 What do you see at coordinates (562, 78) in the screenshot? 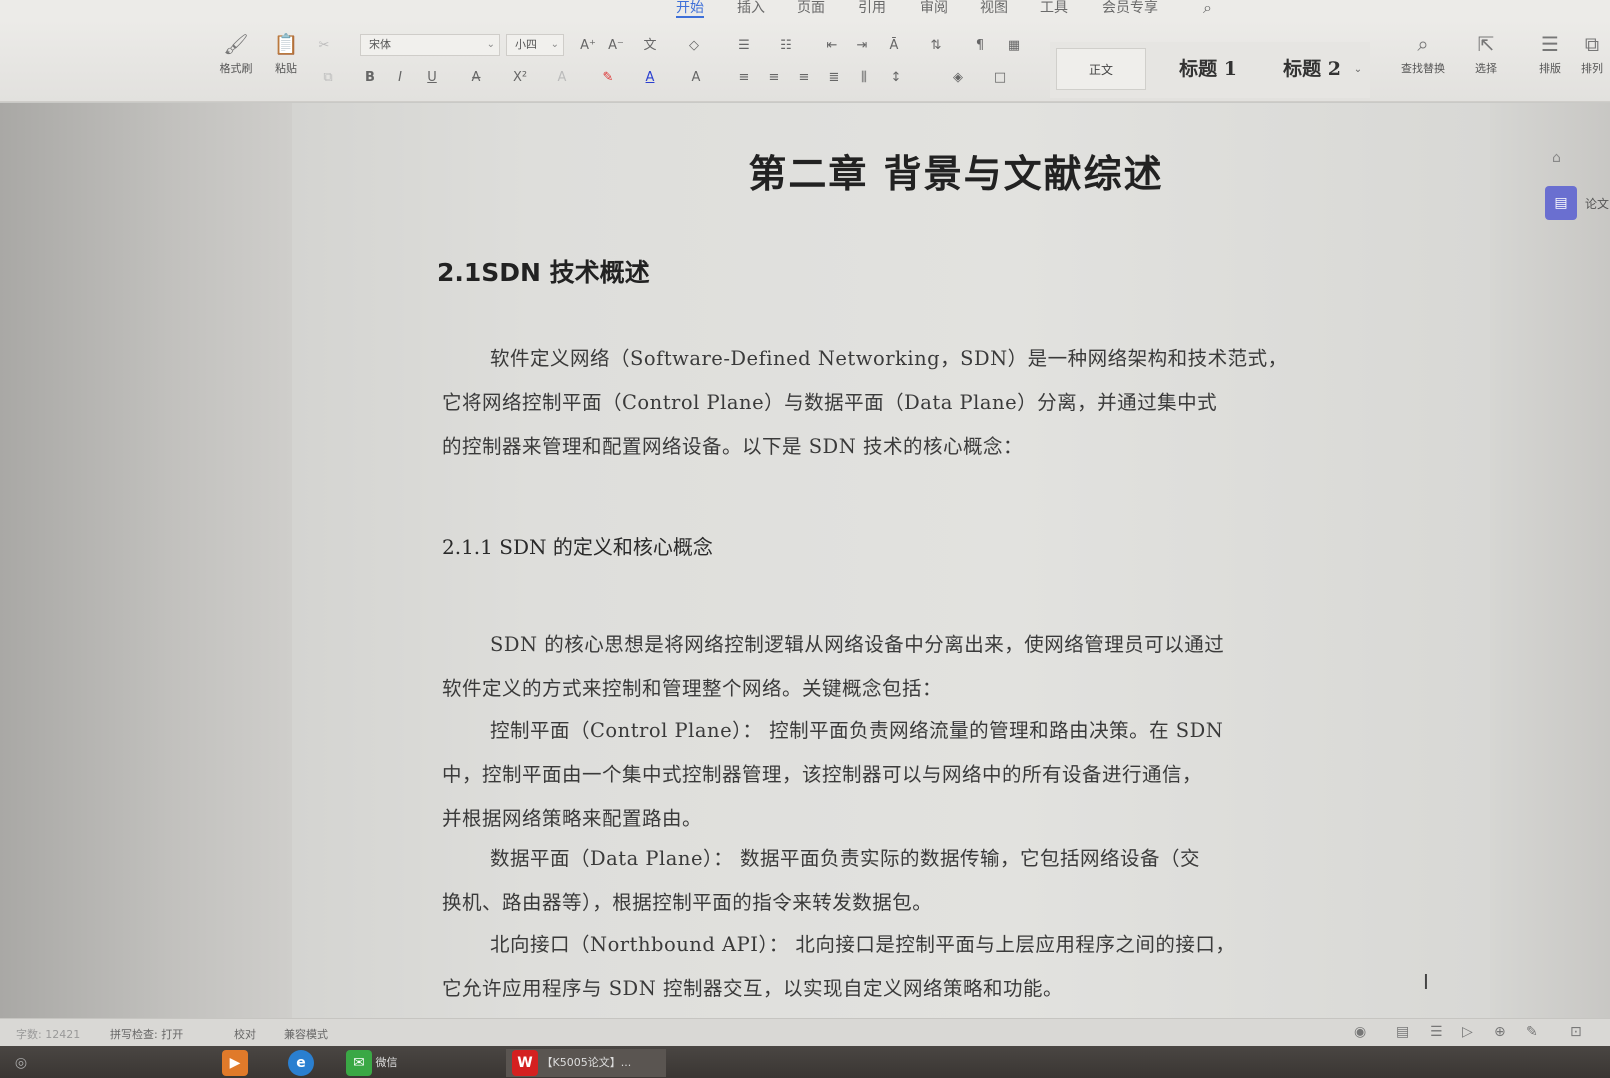
I see `text-effect-icon: A` at bounding box center [562, 78].